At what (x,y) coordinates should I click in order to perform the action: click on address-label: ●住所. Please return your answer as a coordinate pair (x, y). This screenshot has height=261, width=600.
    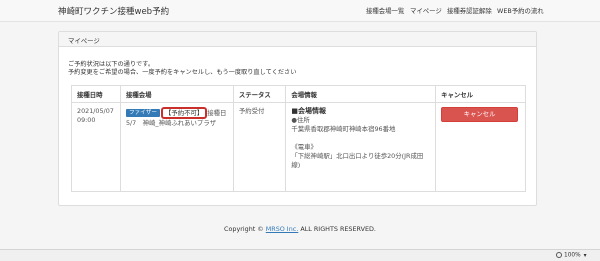
    Looking at the image, I should click on (300, 120).